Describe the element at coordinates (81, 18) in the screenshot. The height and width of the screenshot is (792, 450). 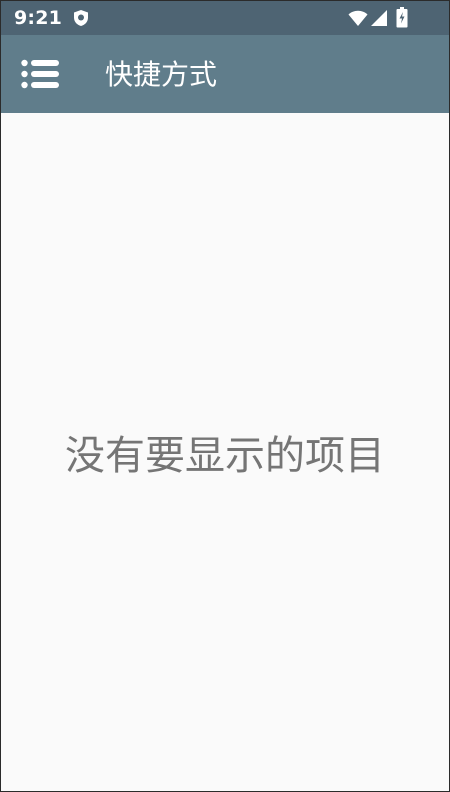
I see `shield-icon` at that location.